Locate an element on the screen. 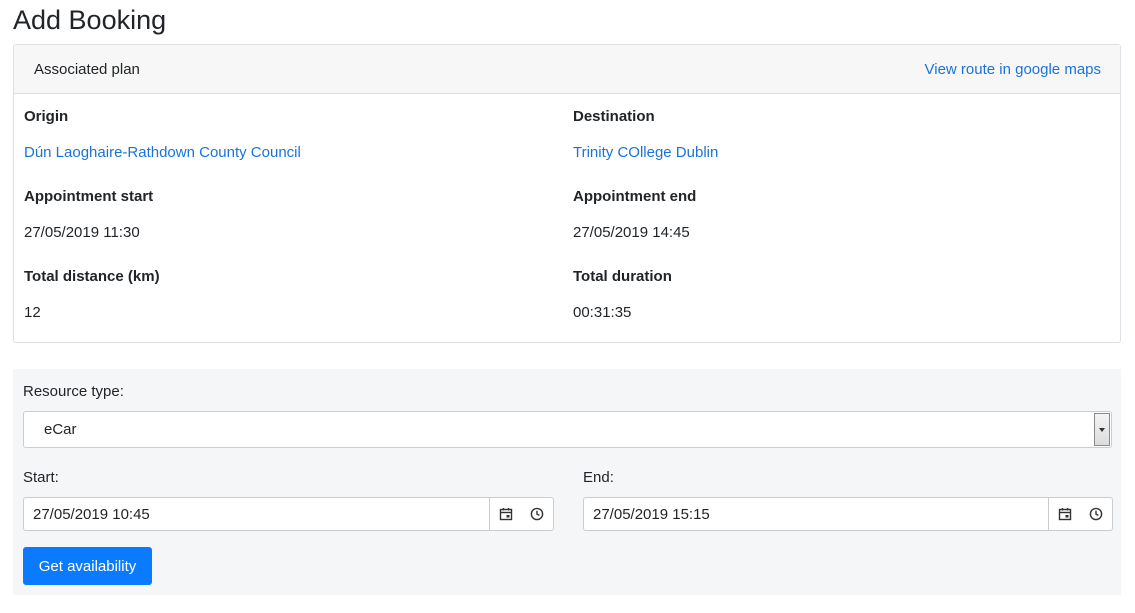  total-duration-value: 00:31:35 is located at coordinates (602, 312).